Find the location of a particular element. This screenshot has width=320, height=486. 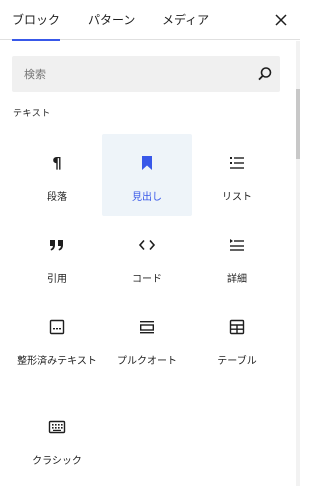

paragraph-icon: ¶ is located at coordinates (57, 163).